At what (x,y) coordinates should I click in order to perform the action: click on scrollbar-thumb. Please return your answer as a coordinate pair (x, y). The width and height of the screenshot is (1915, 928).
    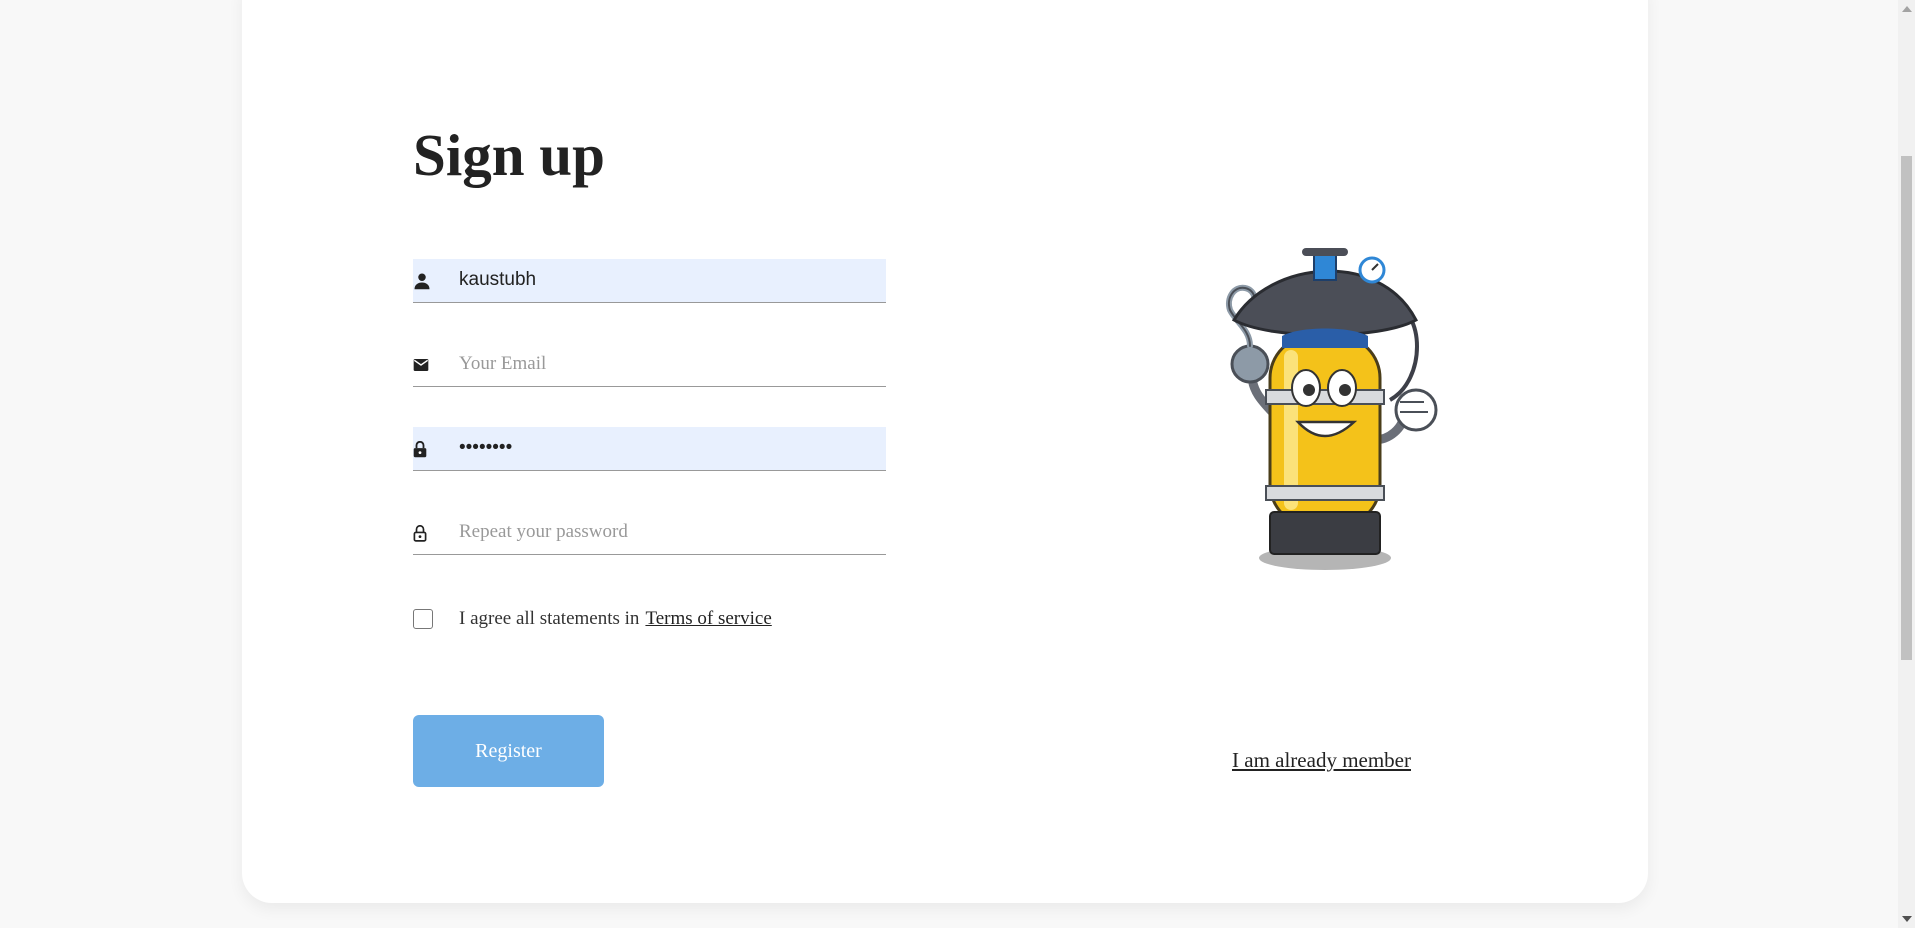
    Looking at the image, I should click on (1906, 408).